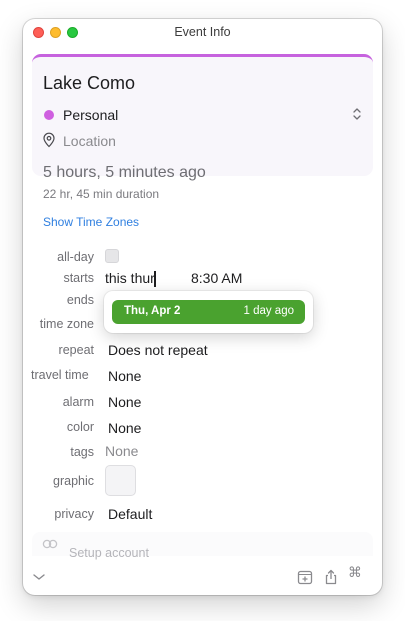 The image size is (405, 621). Describe the element at coordinates (202, 576) in the screenshot. I see `bottom-toolbar: ⌘` at that location.